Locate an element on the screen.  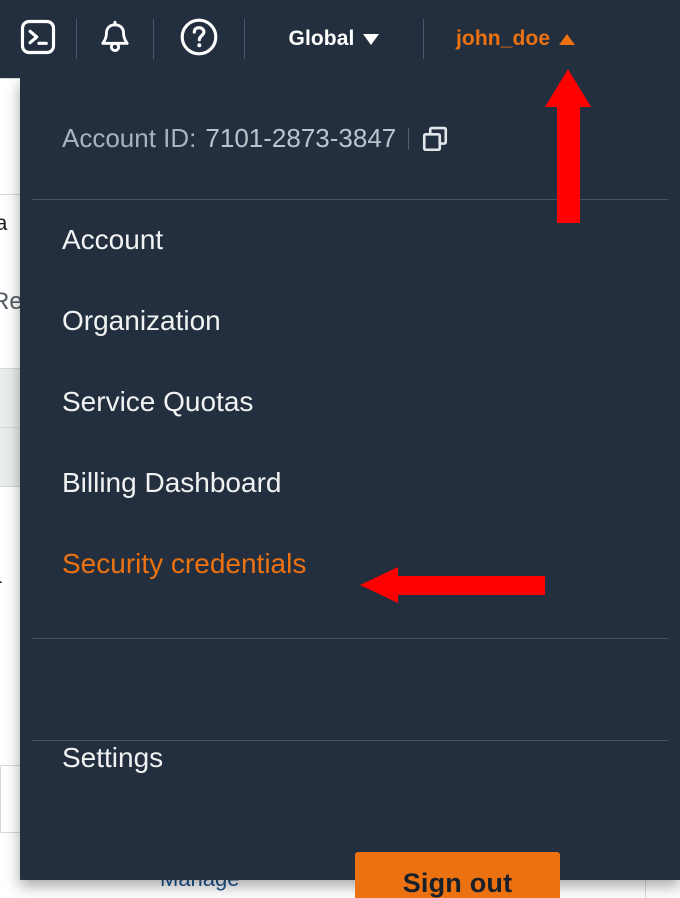
menu-item-label: Account is located at coordinates (113, 239).